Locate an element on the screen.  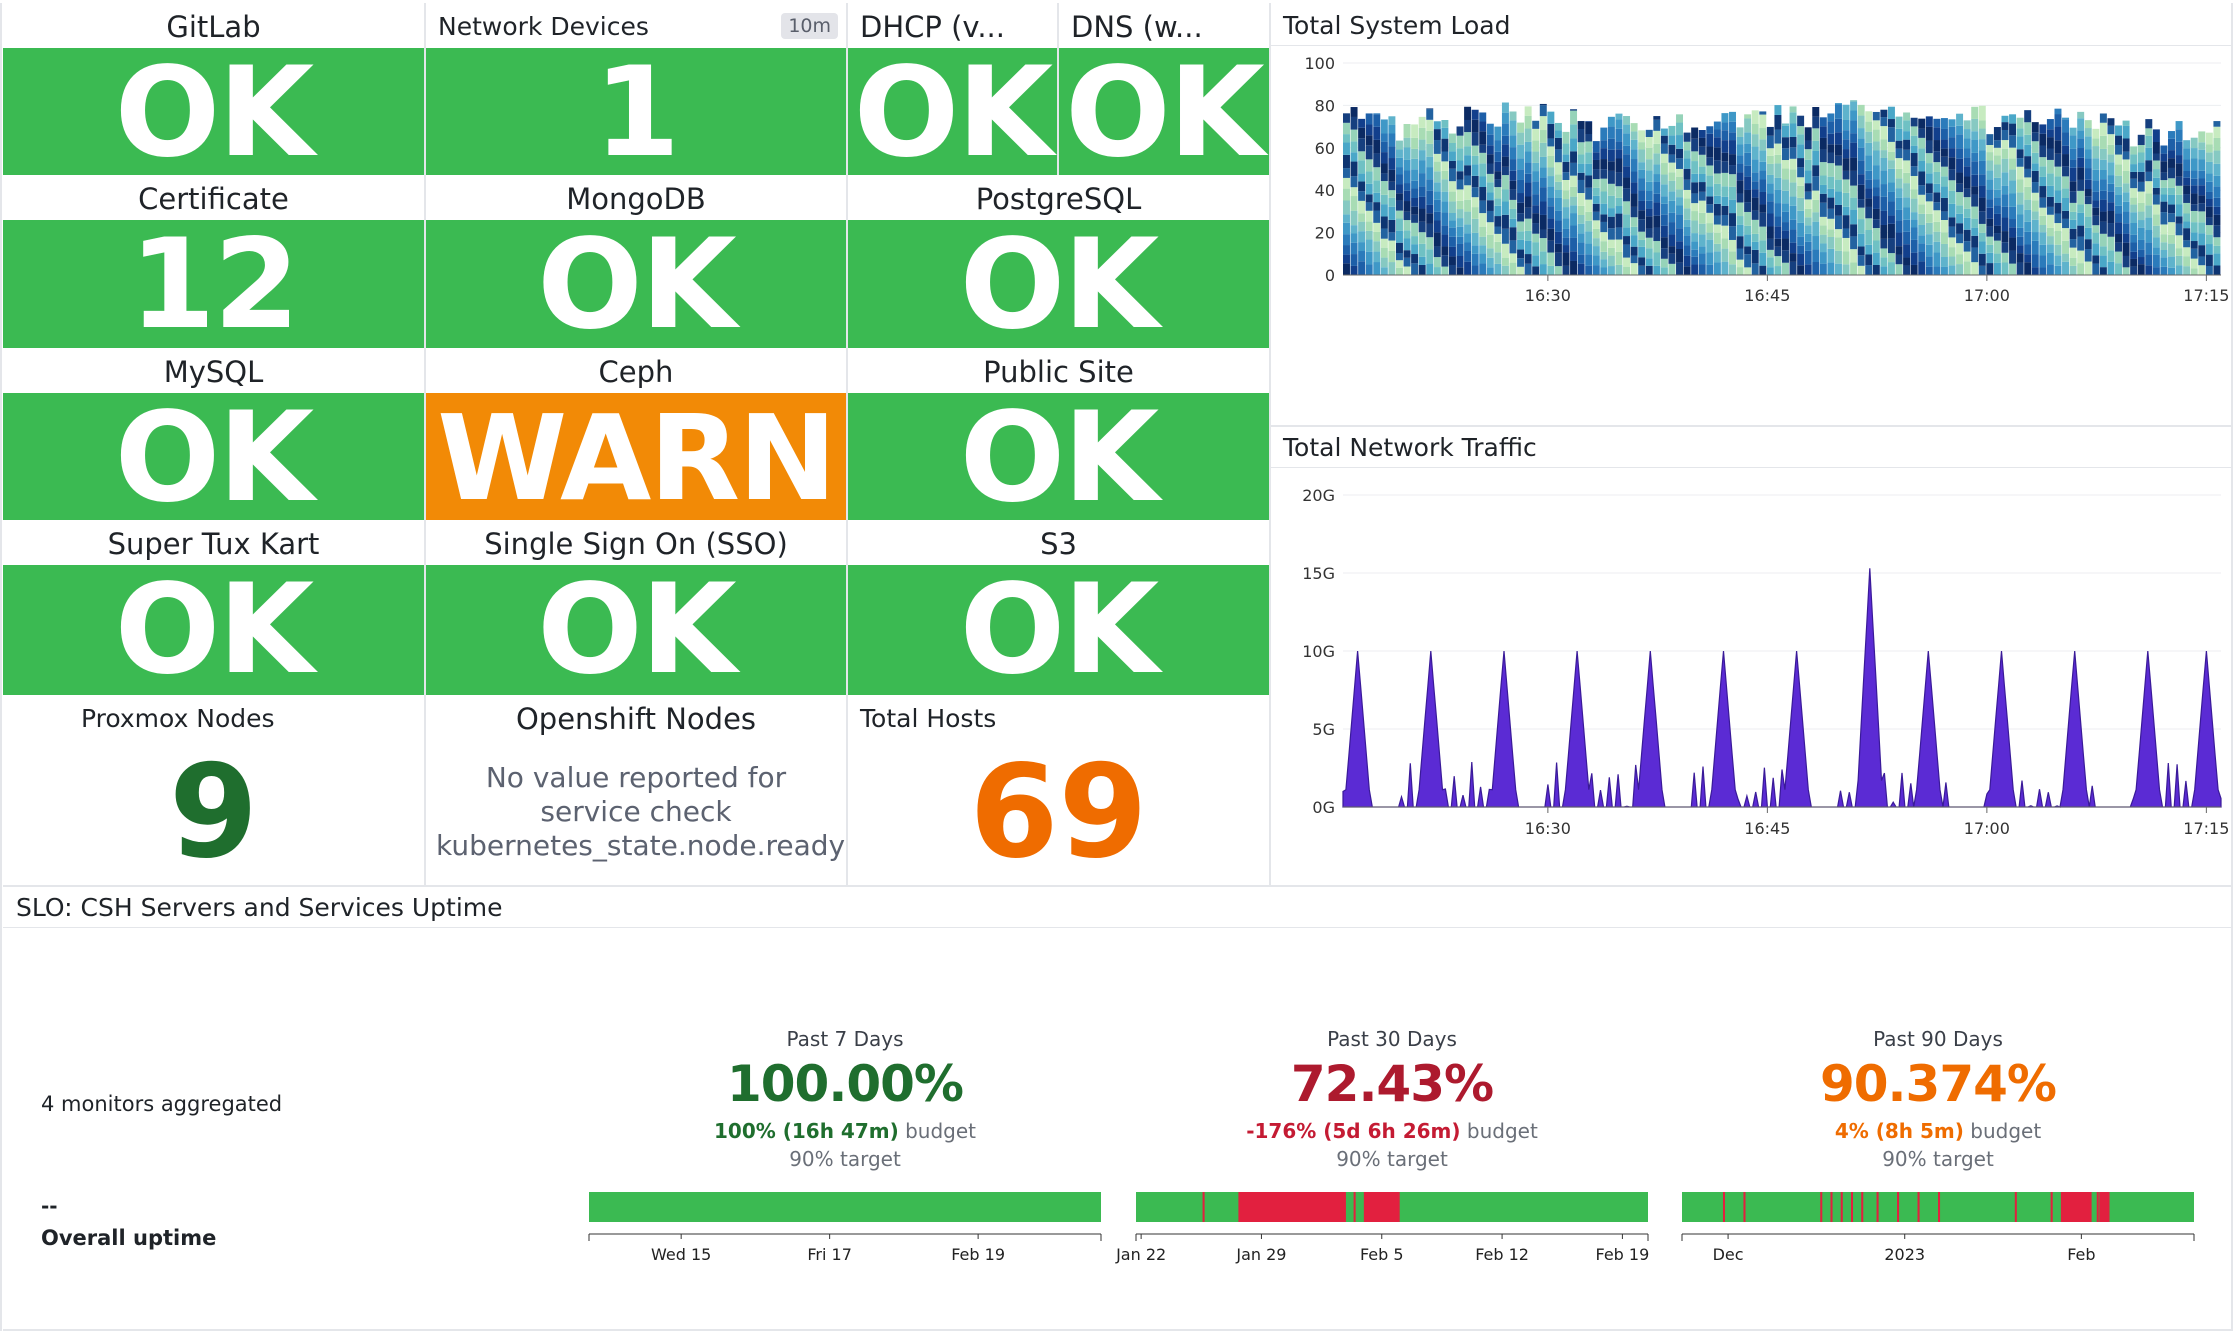
tile-network-devices: Network Devices 10m 1 is located at coordinates (636, 90).